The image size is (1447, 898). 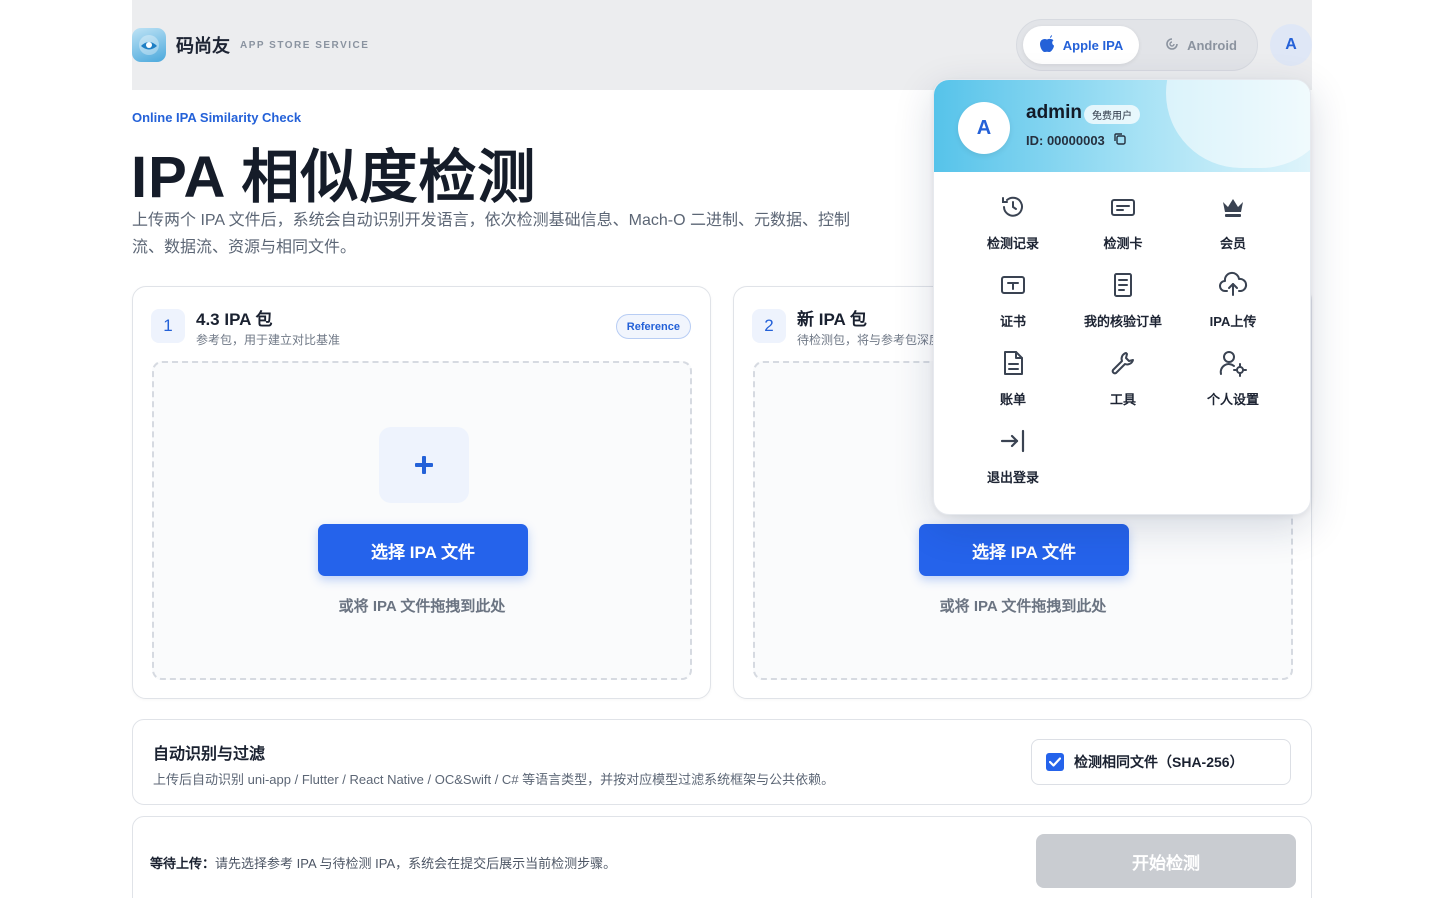 What do you see at coordinates (1212, 45) in the screenshot?
I see `platform-android-label: Android` at bounding box center [1212, 45].